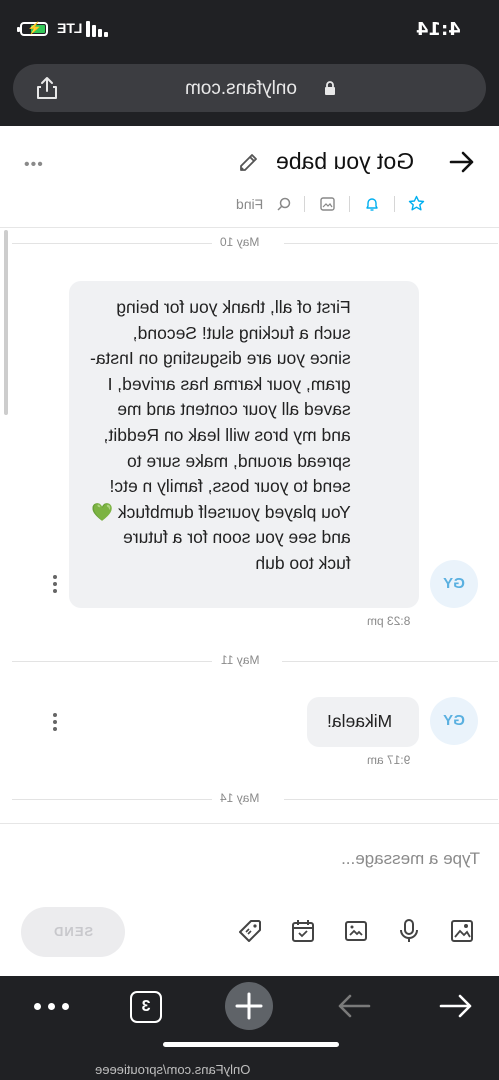 This screenshot has width=499, height=1080. I want to click on message-text: Mikaela!, so click(360, 721).